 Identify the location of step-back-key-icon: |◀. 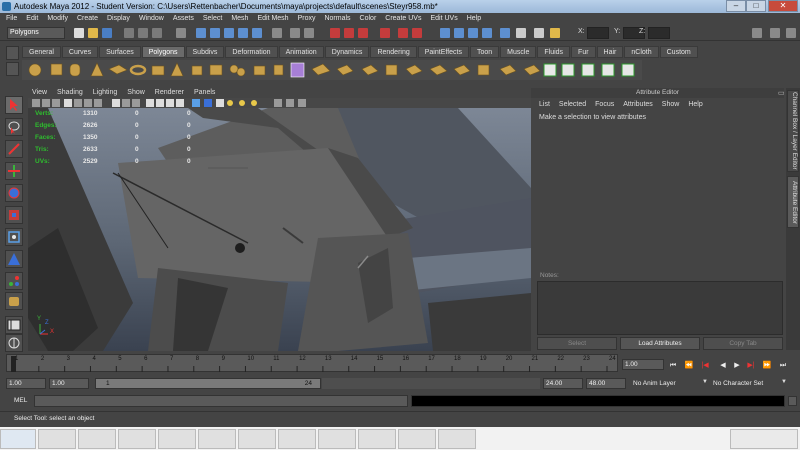
(705, 366).